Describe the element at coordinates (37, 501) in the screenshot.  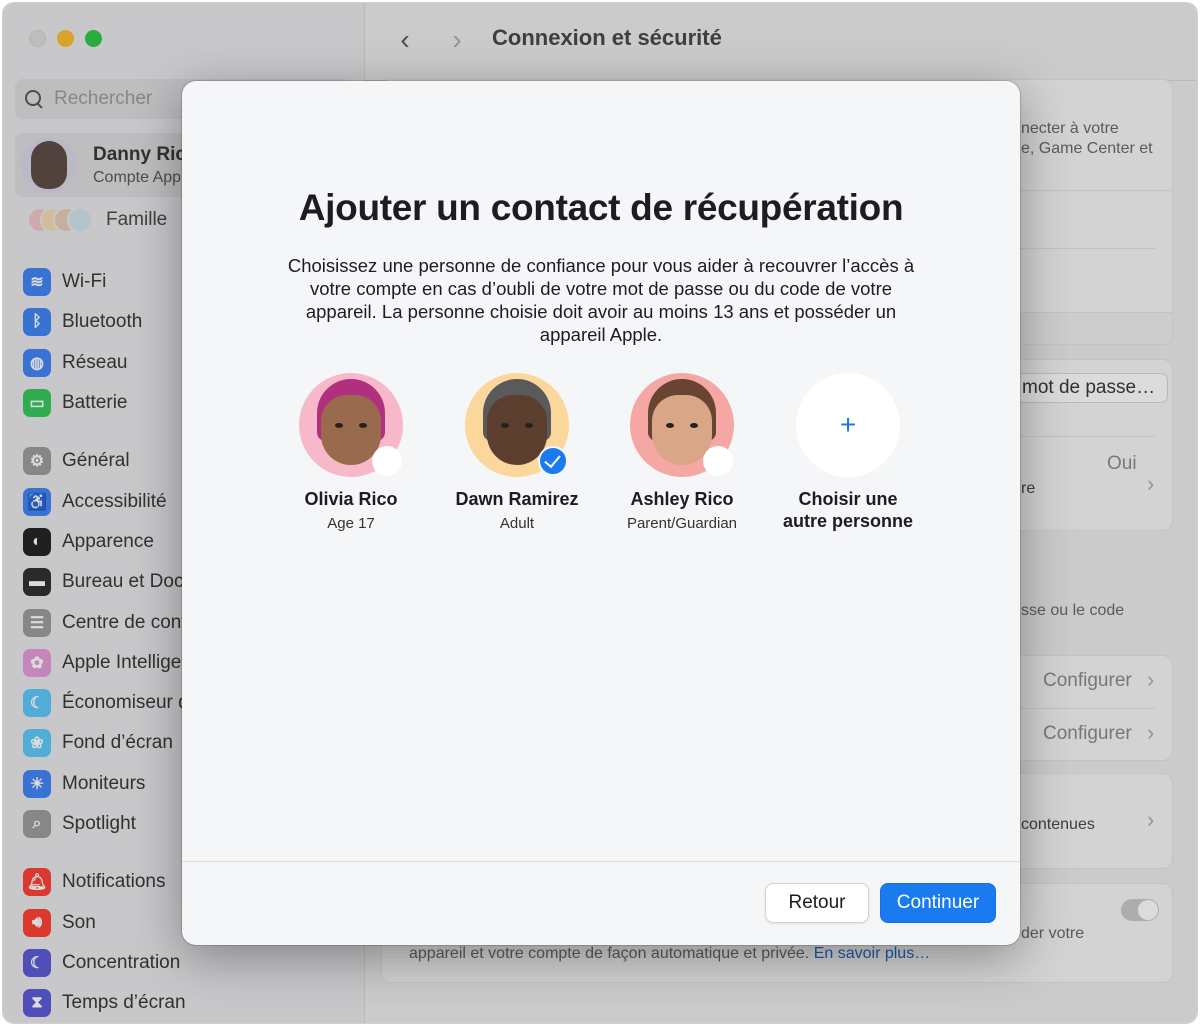
I see `accessibility-icon: ♿` at that location.